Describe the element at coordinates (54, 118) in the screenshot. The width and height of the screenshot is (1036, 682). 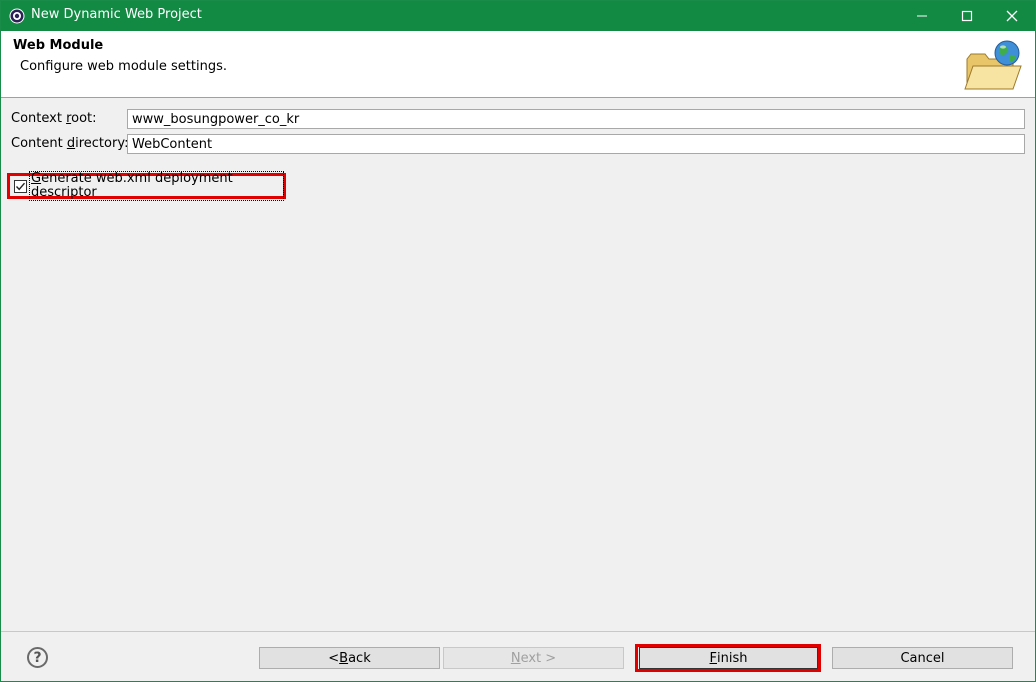
I see `context-root-label: Context root:` at that location.